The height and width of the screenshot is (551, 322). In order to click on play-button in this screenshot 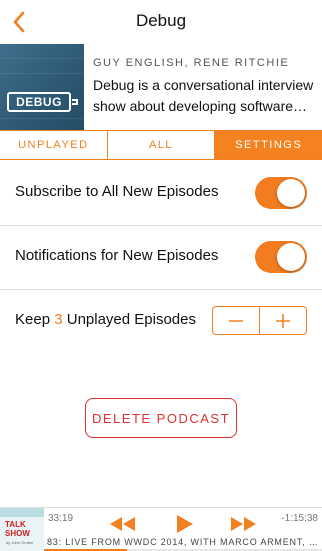, I will do `click(184, 524)`.